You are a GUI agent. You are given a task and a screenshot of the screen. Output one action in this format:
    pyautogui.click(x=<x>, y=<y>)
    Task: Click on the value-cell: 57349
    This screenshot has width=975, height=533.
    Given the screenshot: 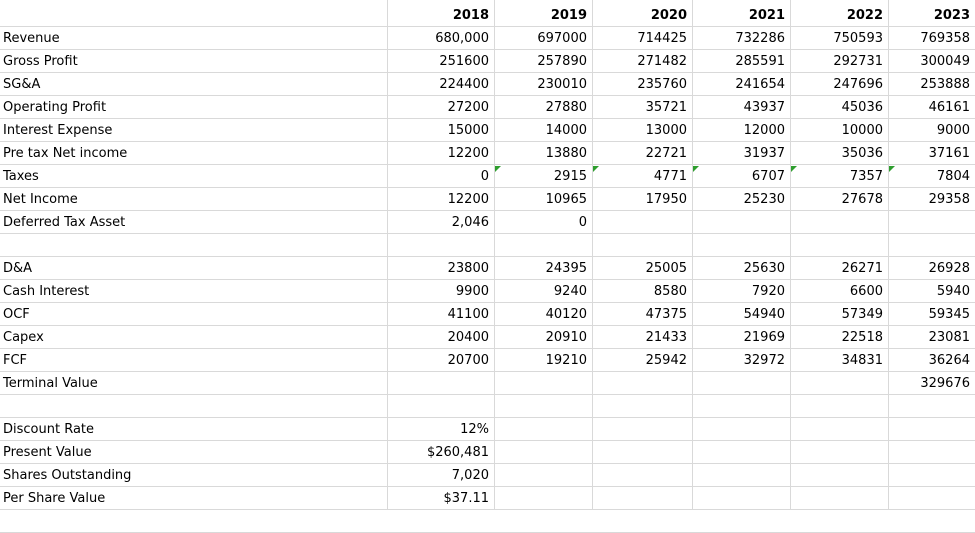 What is the action you would take?
    pyautogui.click(x=839, y=314)
    